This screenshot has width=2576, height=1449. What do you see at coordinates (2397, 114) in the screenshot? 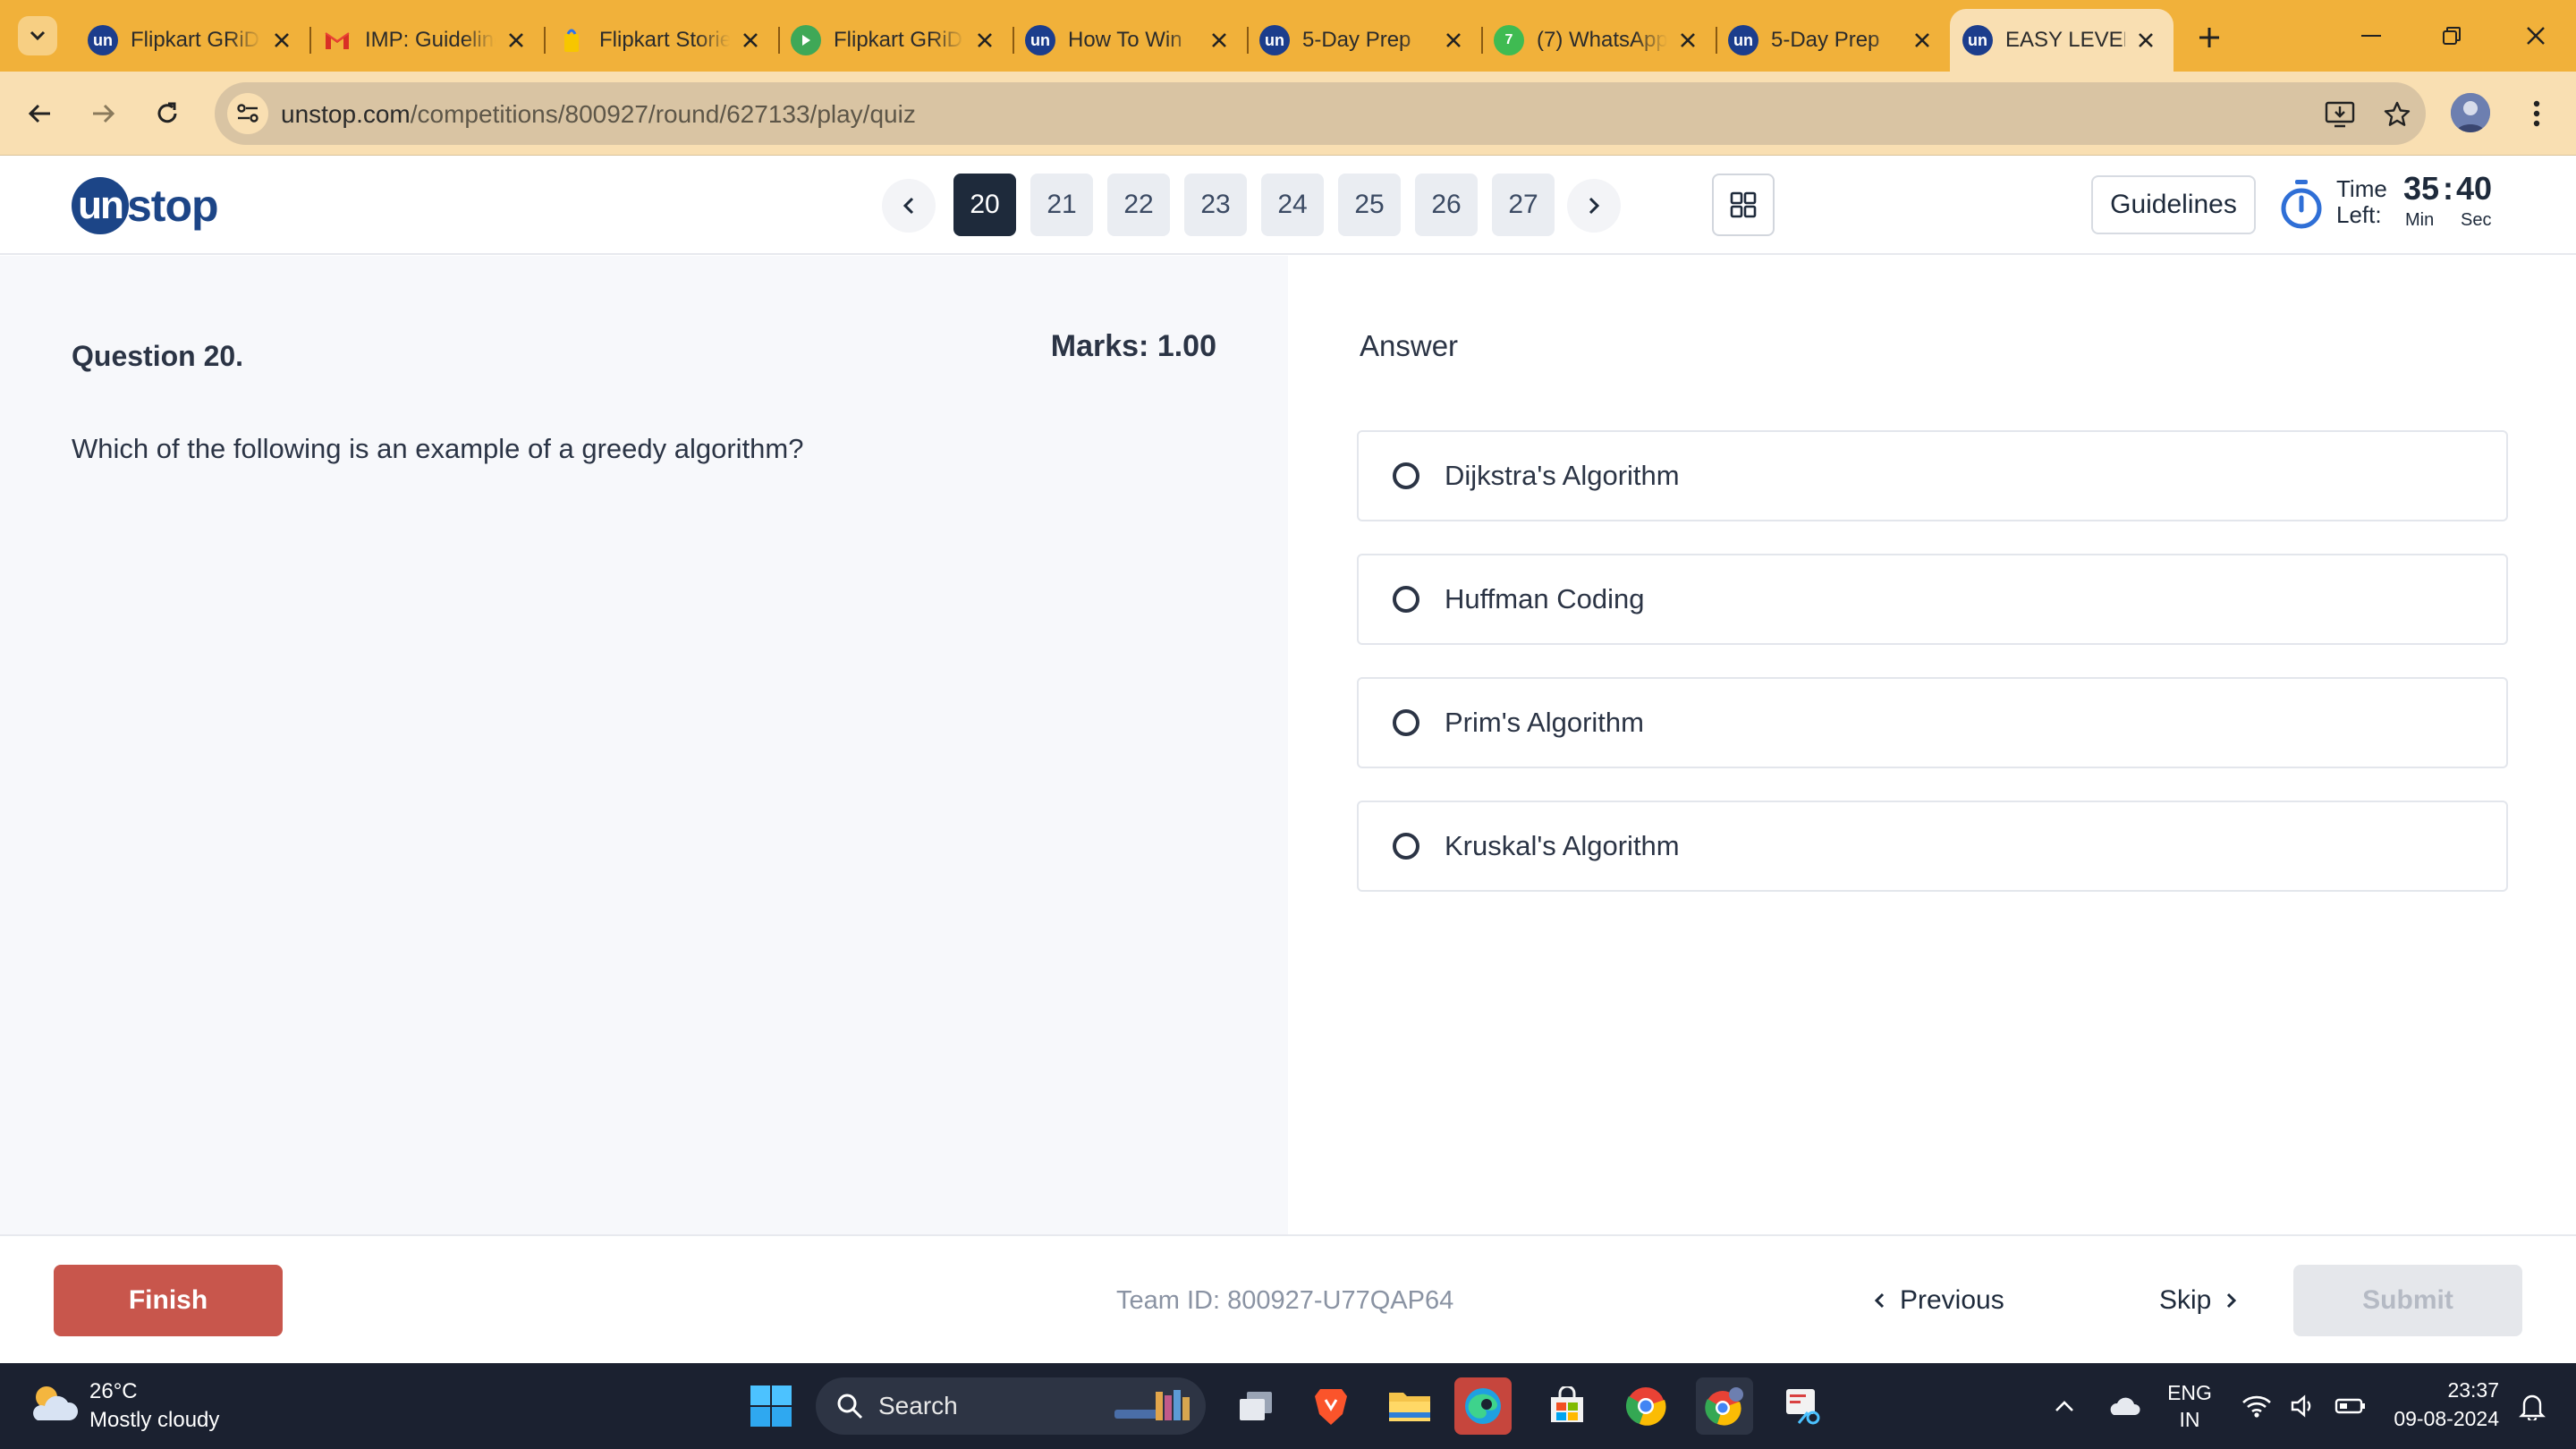
I see `bookmark-button` at bounding box center [2397, 114].